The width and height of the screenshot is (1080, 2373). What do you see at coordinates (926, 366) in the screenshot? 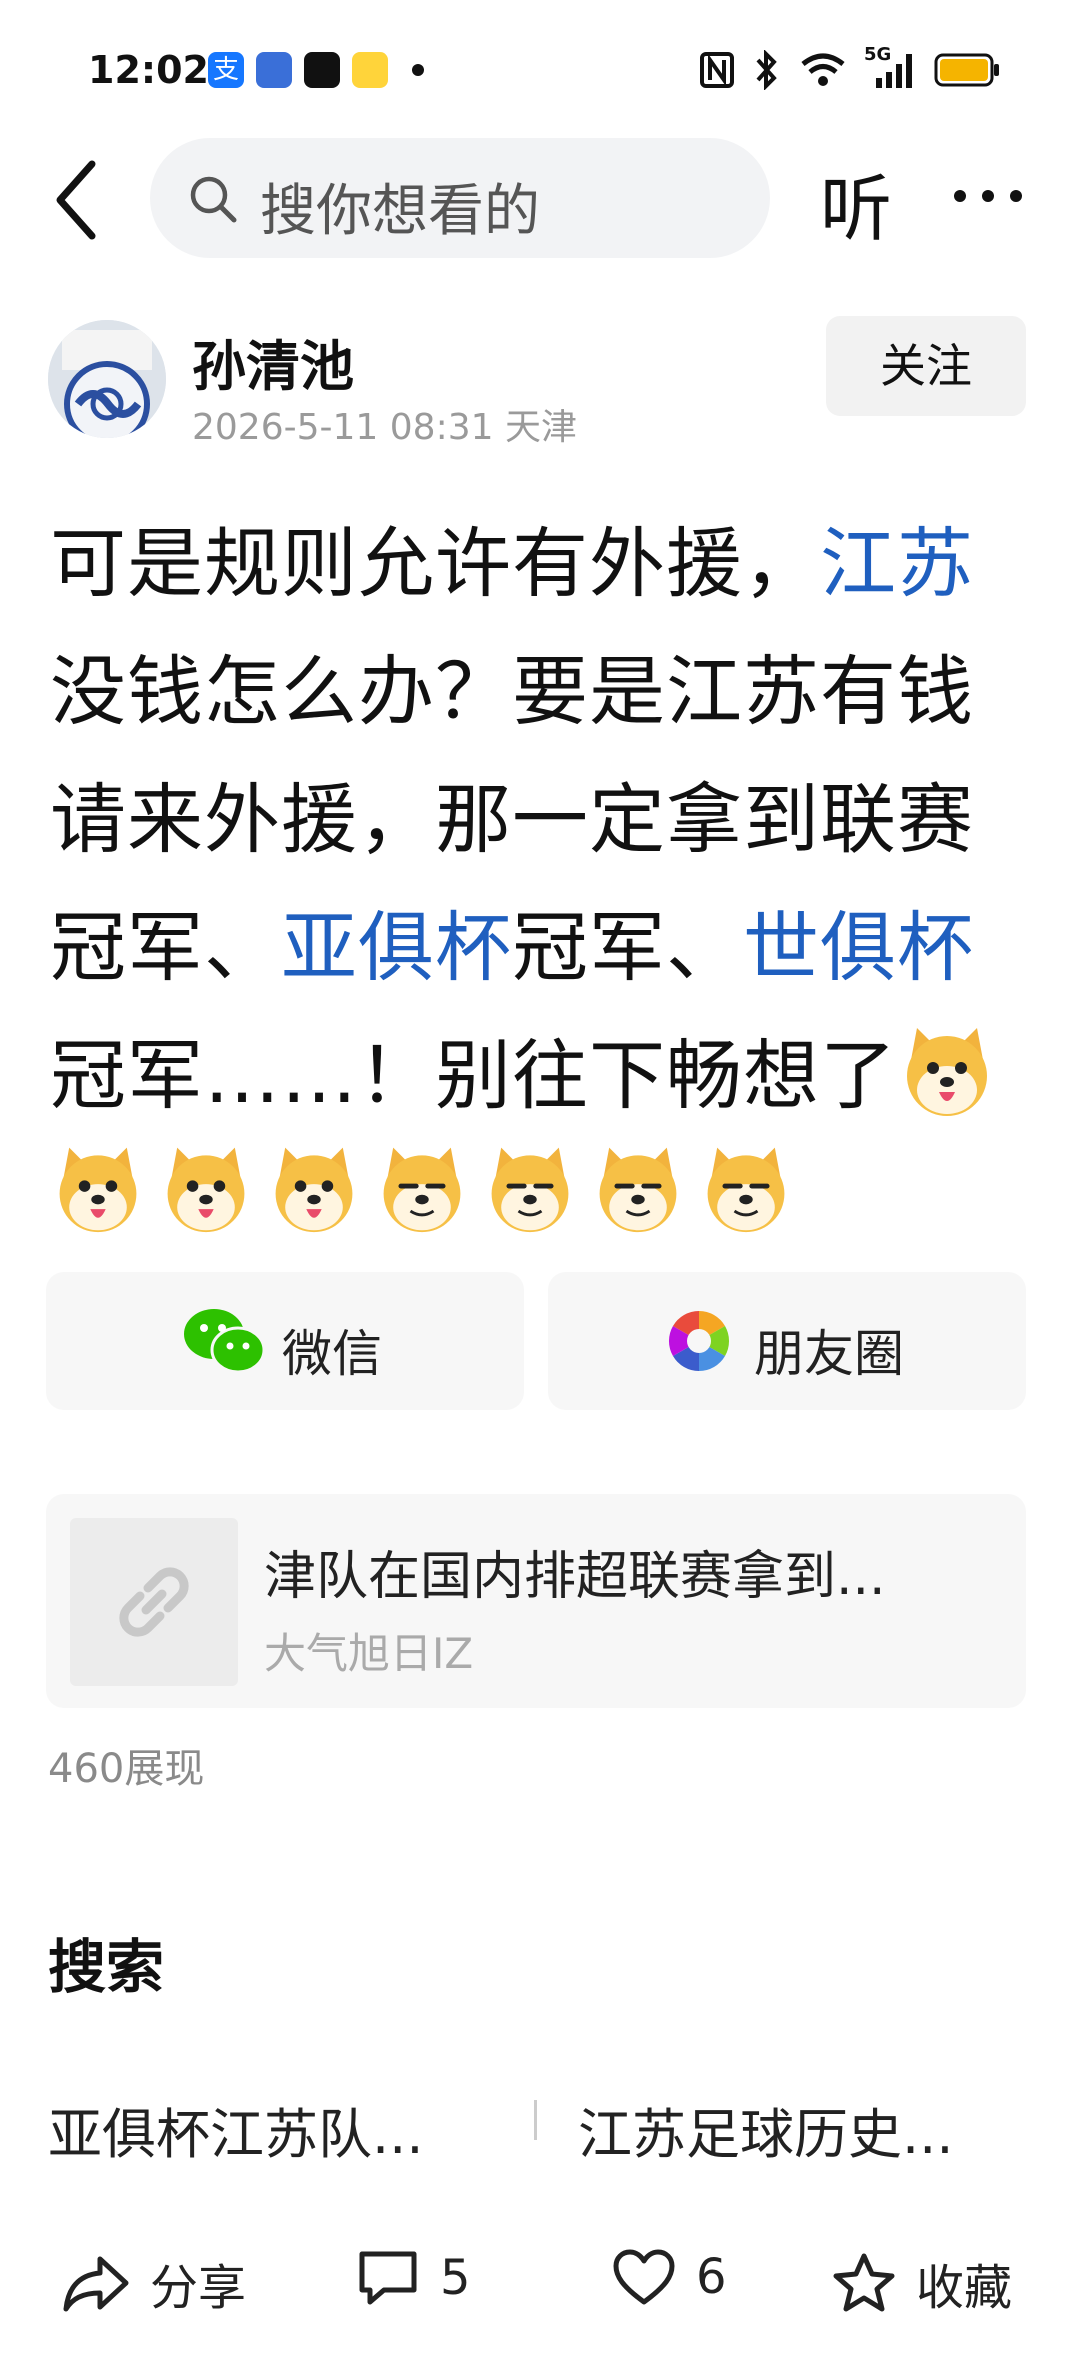
I see `follow-button: 关注` at bounding box center [926, 366].